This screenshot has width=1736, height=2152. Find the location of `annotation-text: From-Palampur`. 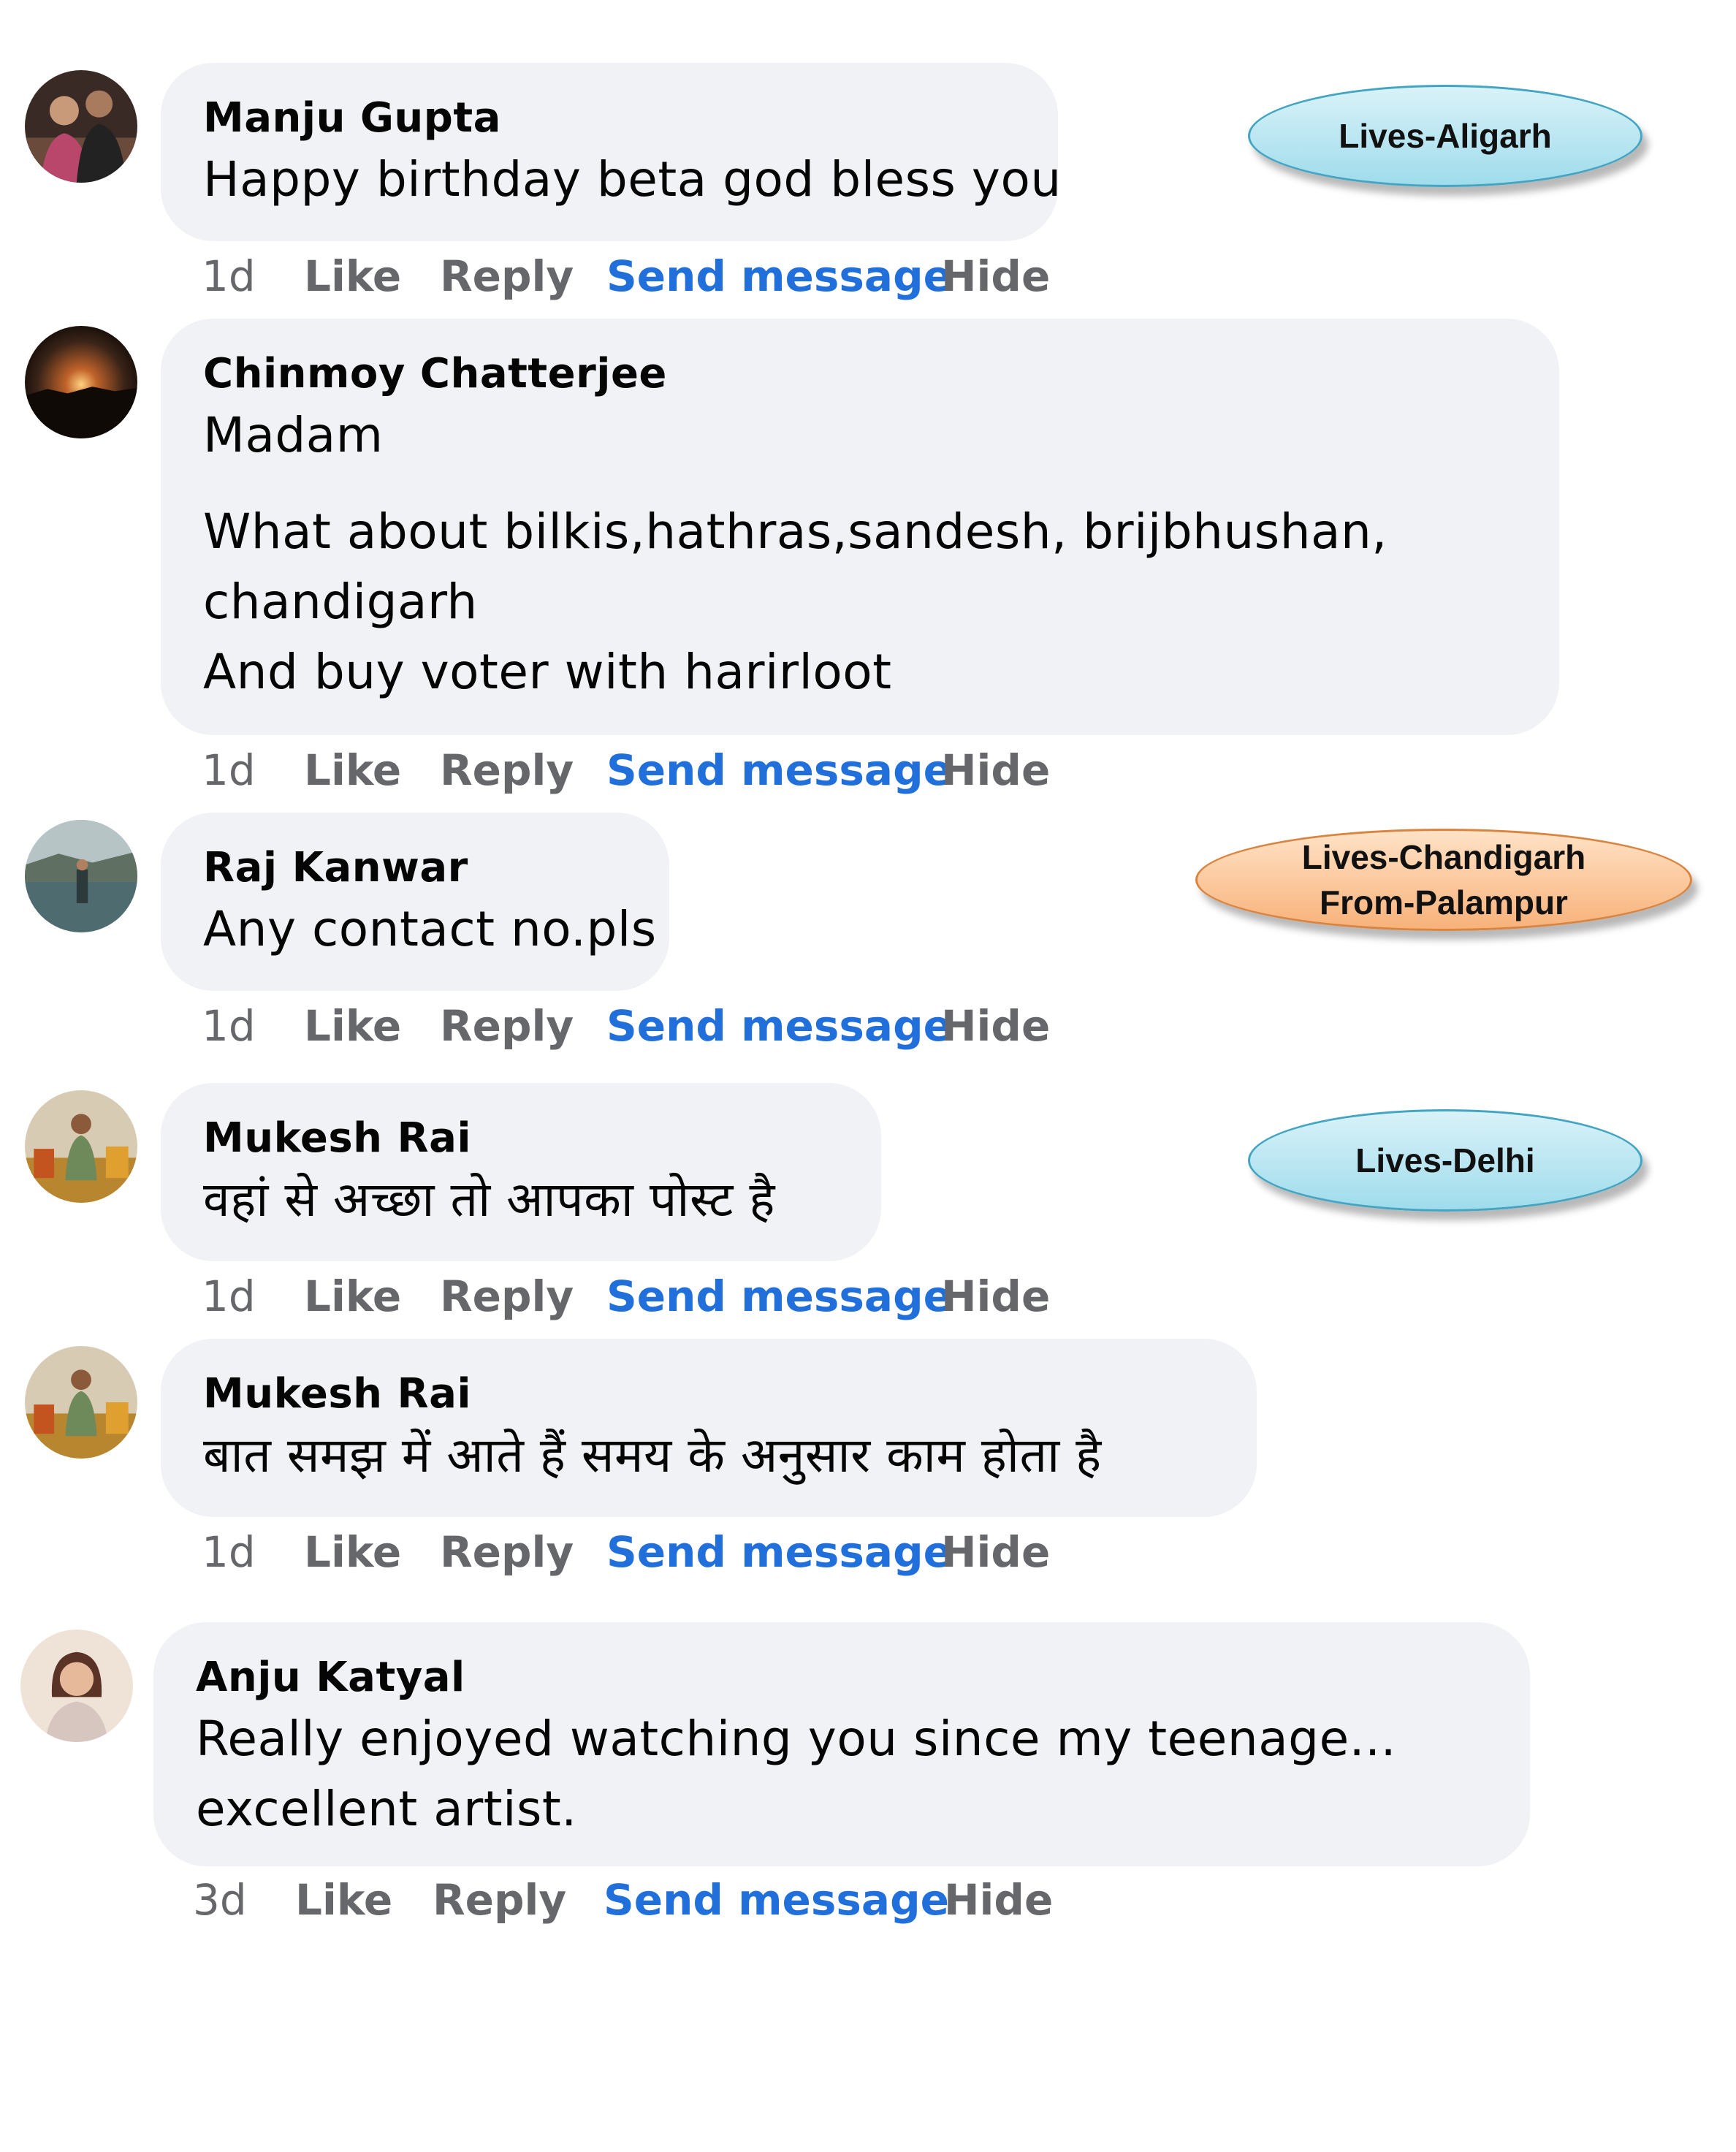

annotation-text: From-Palampur is located at coordinates (1444, 902).